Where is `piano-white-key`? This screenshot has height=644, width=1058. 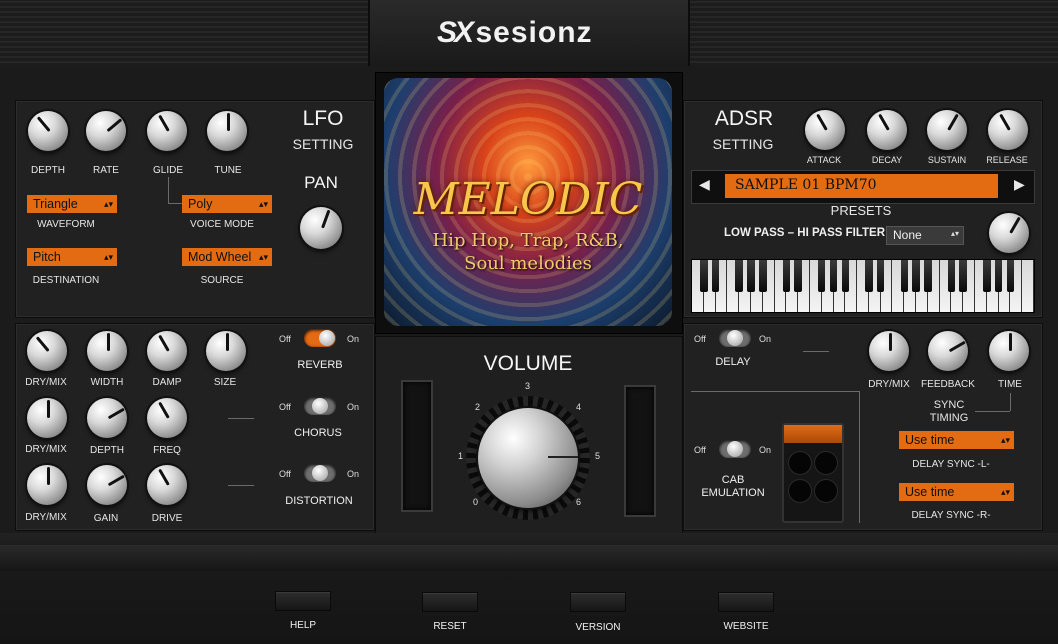
piano-white-key is located at coordinates (1028, 286).